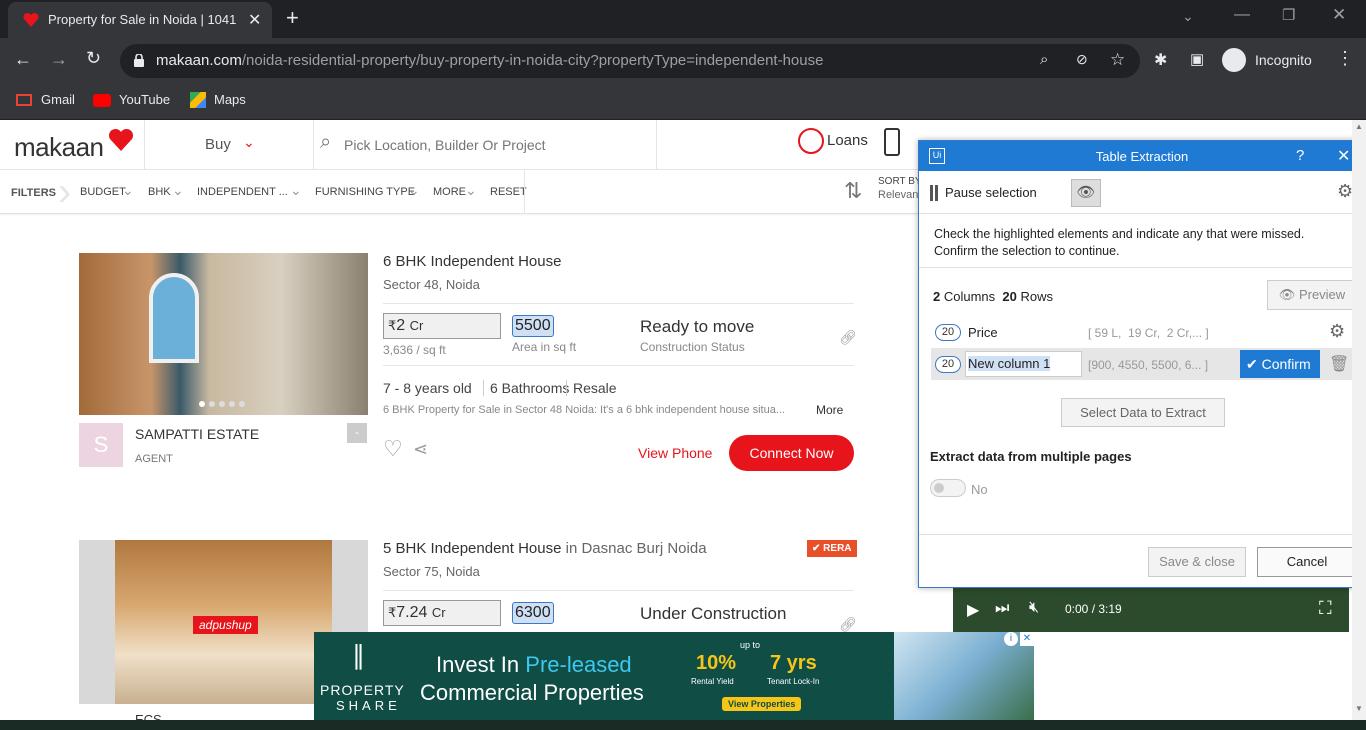 The width and height of the screenshot is (1366, 730). What do you see at coordinates (254, 20) in the screenshot?
I see `close-tab-icon: ✕` at bounding box center [254, 20].